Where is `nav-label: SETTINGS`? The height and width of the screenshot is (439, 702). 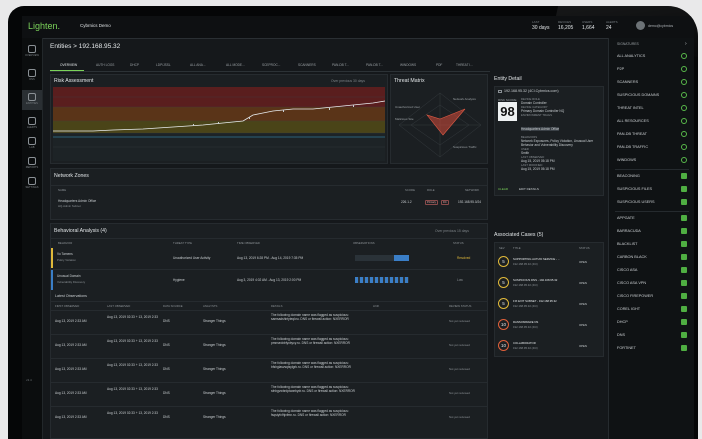
nav-label: SETTINGS is located at coordinates (32, 187).